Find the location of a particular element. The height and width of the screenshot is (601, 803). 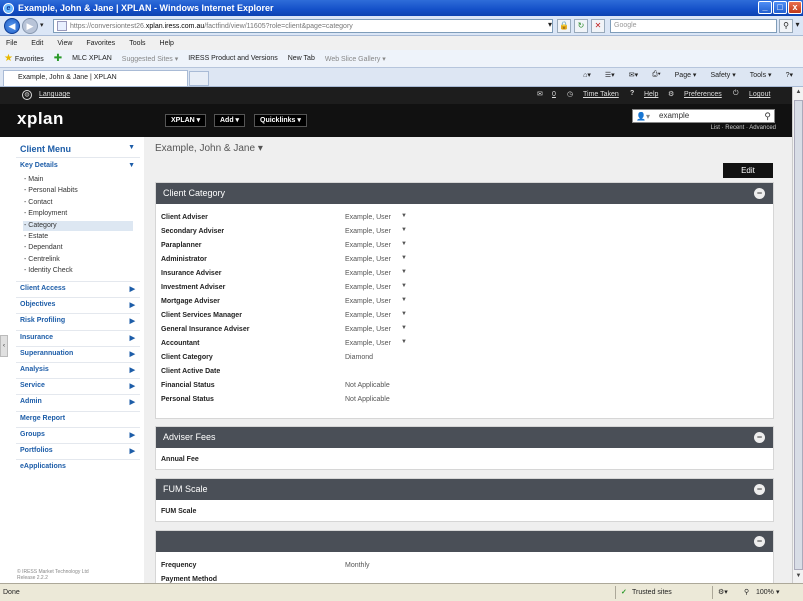

sidebar-item-dependant: - Dependant is located at coordinates (78, 248).